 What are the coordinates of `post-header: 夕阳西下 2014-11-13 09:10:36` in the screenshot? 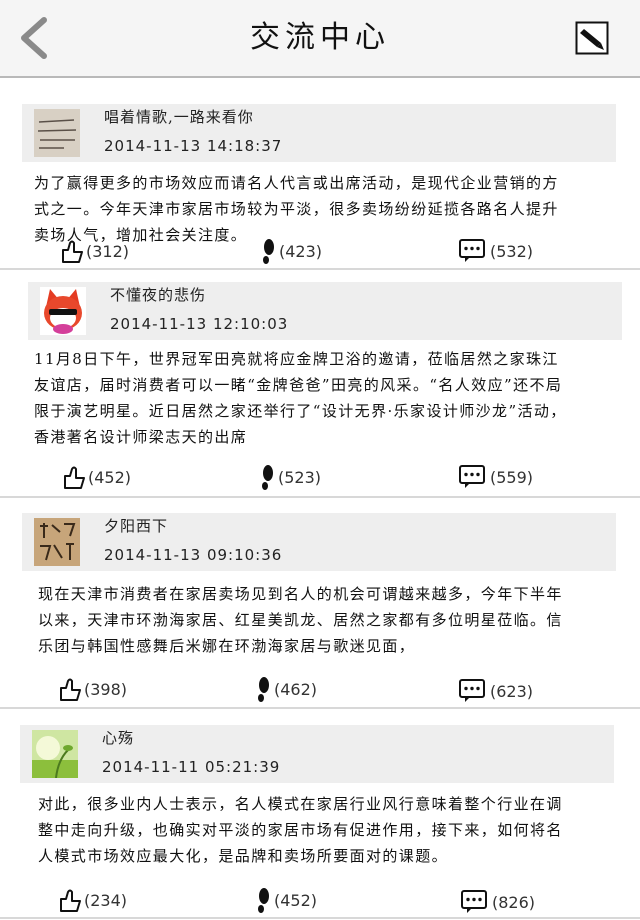 It's located at (319, 542).